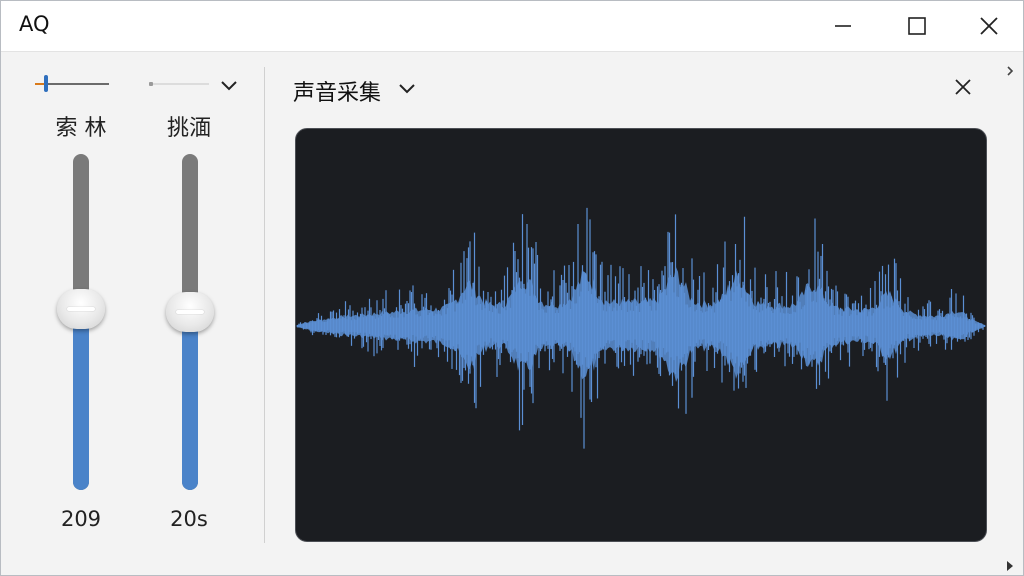 This screenshot has height=576, width=1024. I want to click on expand-button, so click(1010, 71).